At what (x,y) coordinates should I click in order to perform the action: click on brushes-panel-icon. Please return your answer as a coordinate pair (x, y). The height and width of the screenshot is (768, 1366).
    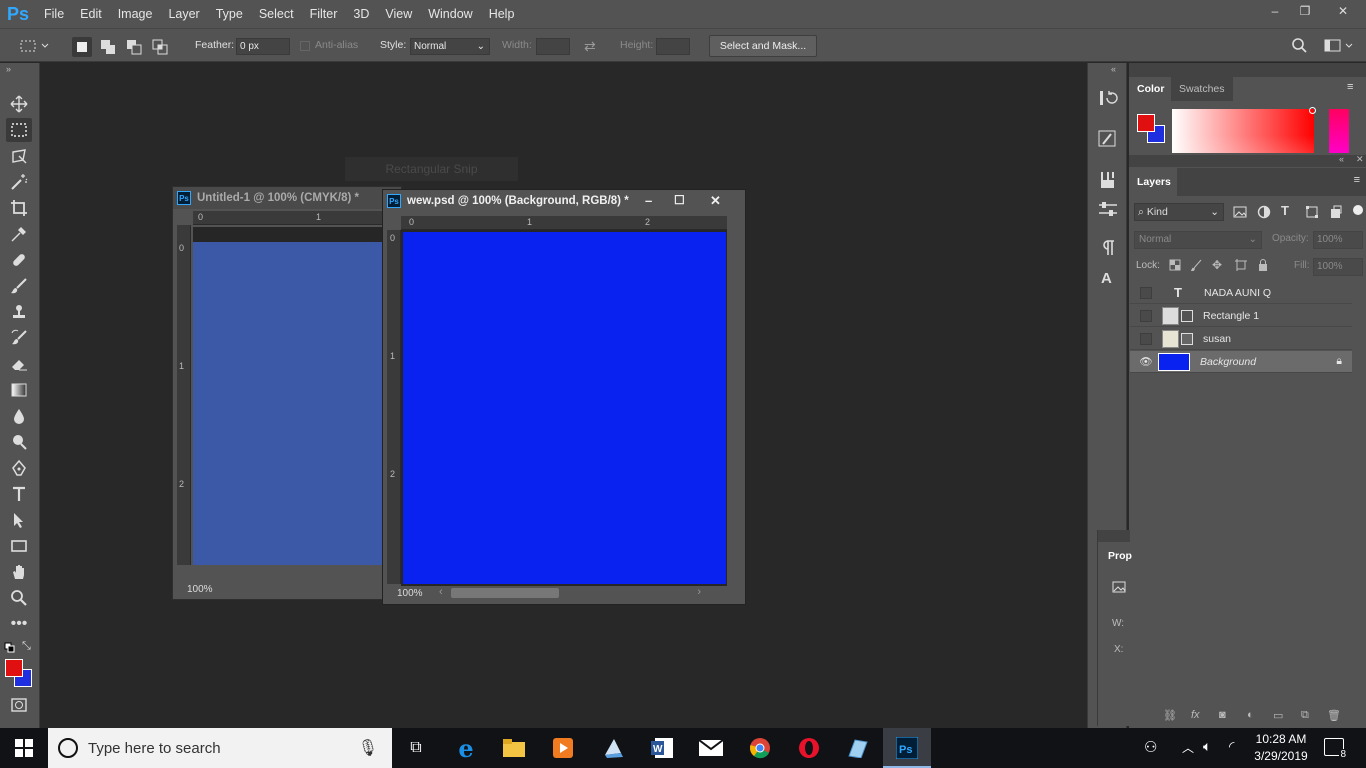
    Looking at the image, I should click on (1108, 180).